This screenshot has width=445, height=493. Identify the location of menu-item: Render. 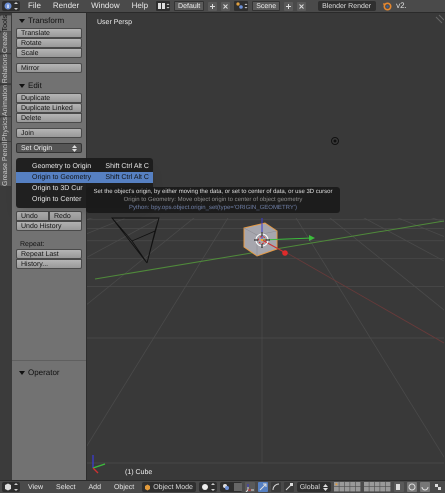
(66, 6).